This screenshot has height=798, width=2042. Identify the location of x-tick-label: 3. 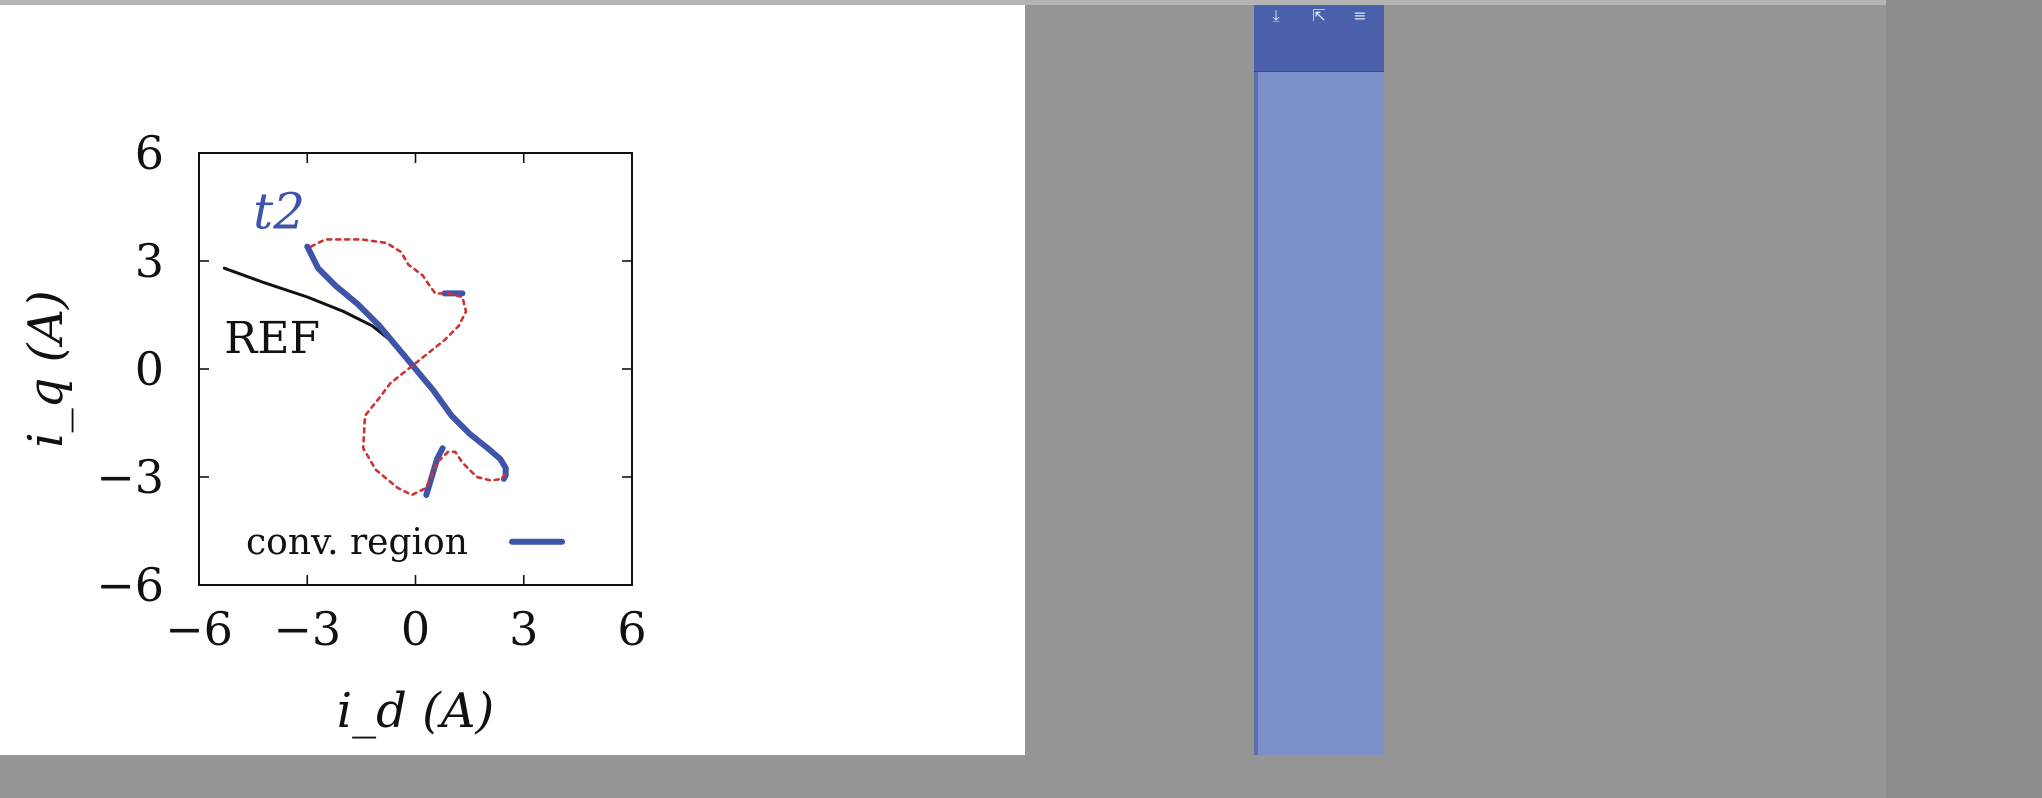
(523, 629).